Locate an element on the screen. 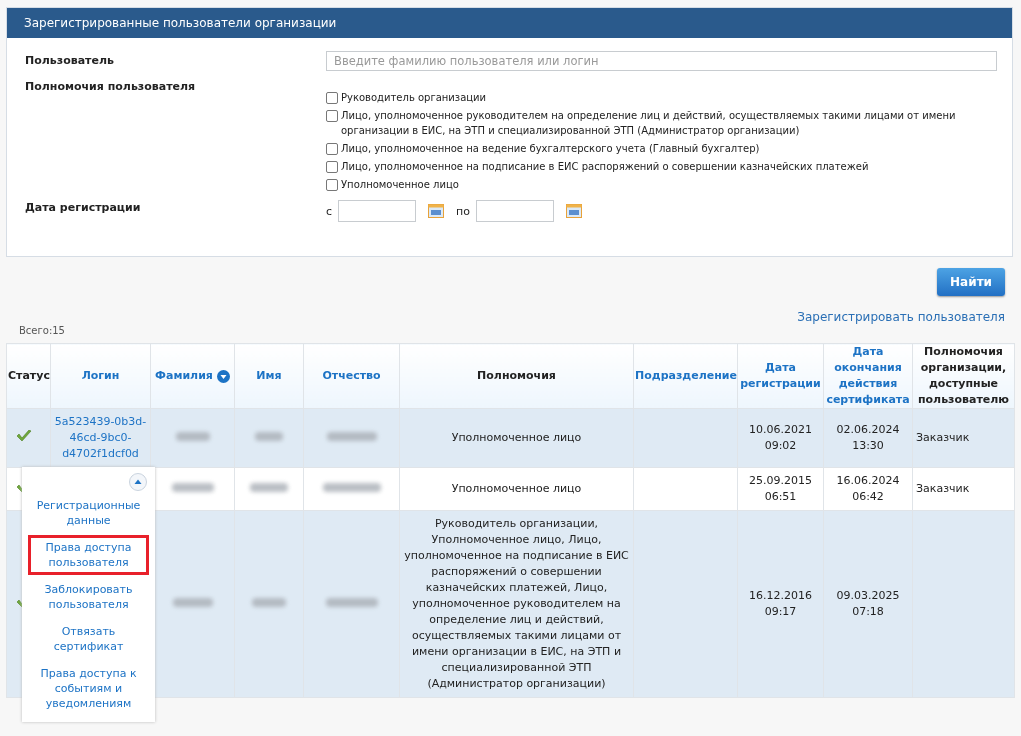 The height and width of the screenshot is (736, 1021). menu-item: Регистрационные данные is located at coordinates (88, 513).